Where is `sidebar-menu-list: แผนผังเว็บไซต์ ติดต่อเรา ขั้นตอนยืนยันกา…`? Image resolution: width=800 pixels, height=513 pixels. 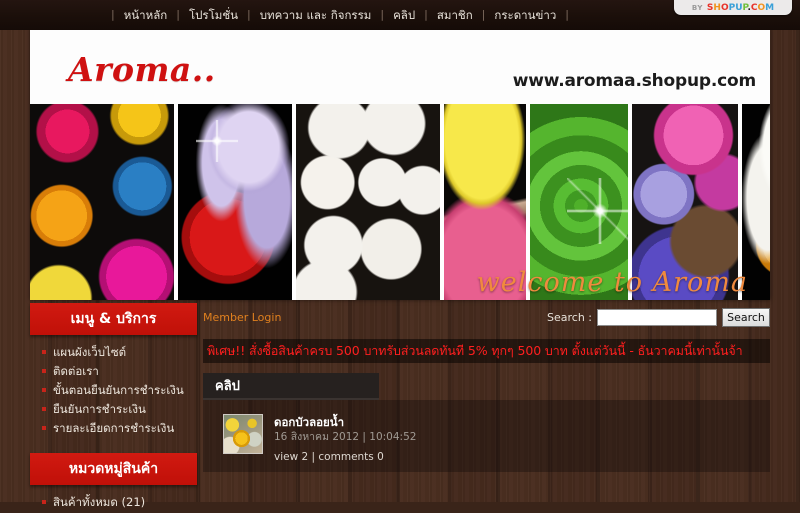 sidebar-menu-list: แผนผังเว็บไซต์ ติดต่อเรา ขั้นตอนยืนยันกา… is located at coordinates (113, 385).